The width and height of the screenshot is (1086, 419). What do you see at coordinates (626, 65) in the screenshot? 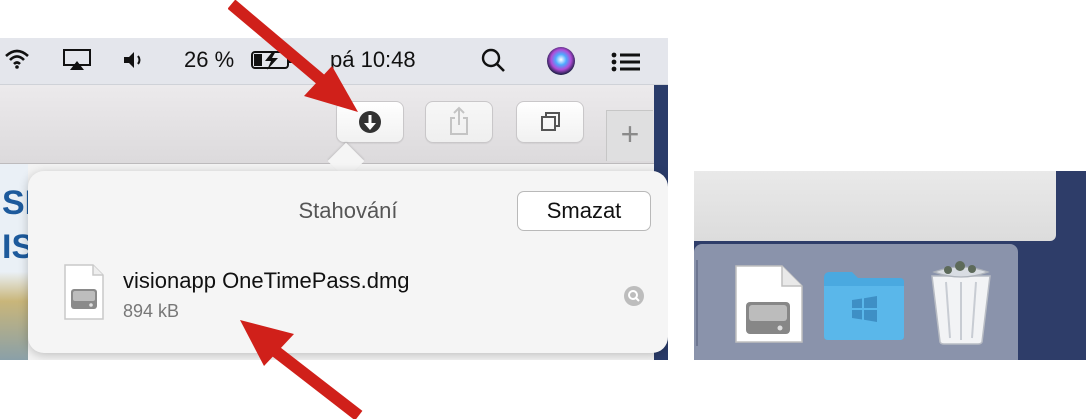
I see `notification-center-icon` at bounding box center [626, 65].